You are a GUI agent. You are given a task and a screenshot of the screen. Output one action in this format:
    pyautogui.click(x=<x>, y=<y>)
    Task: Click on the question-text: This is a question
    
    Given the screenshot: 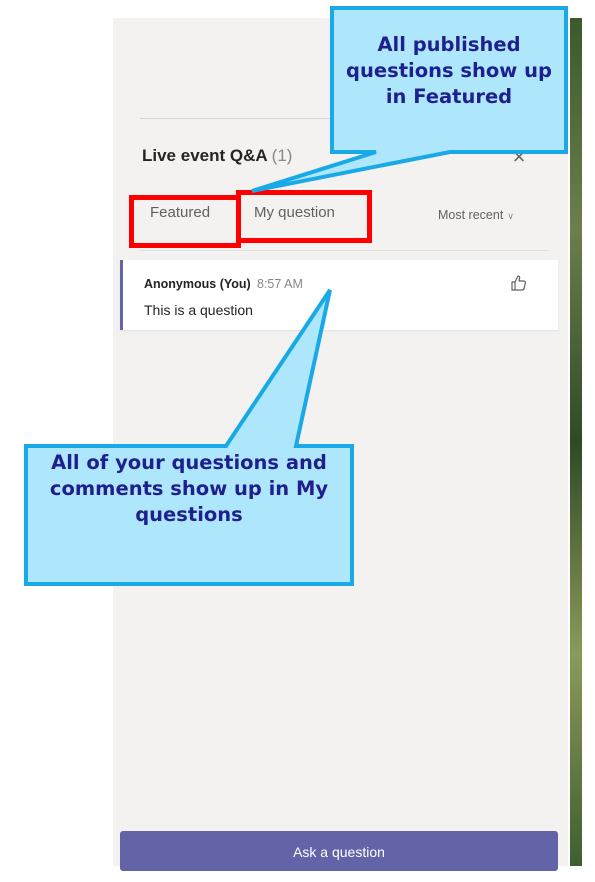 What is the action you would take?
    pyautogui.click(x=198, y=310)
    